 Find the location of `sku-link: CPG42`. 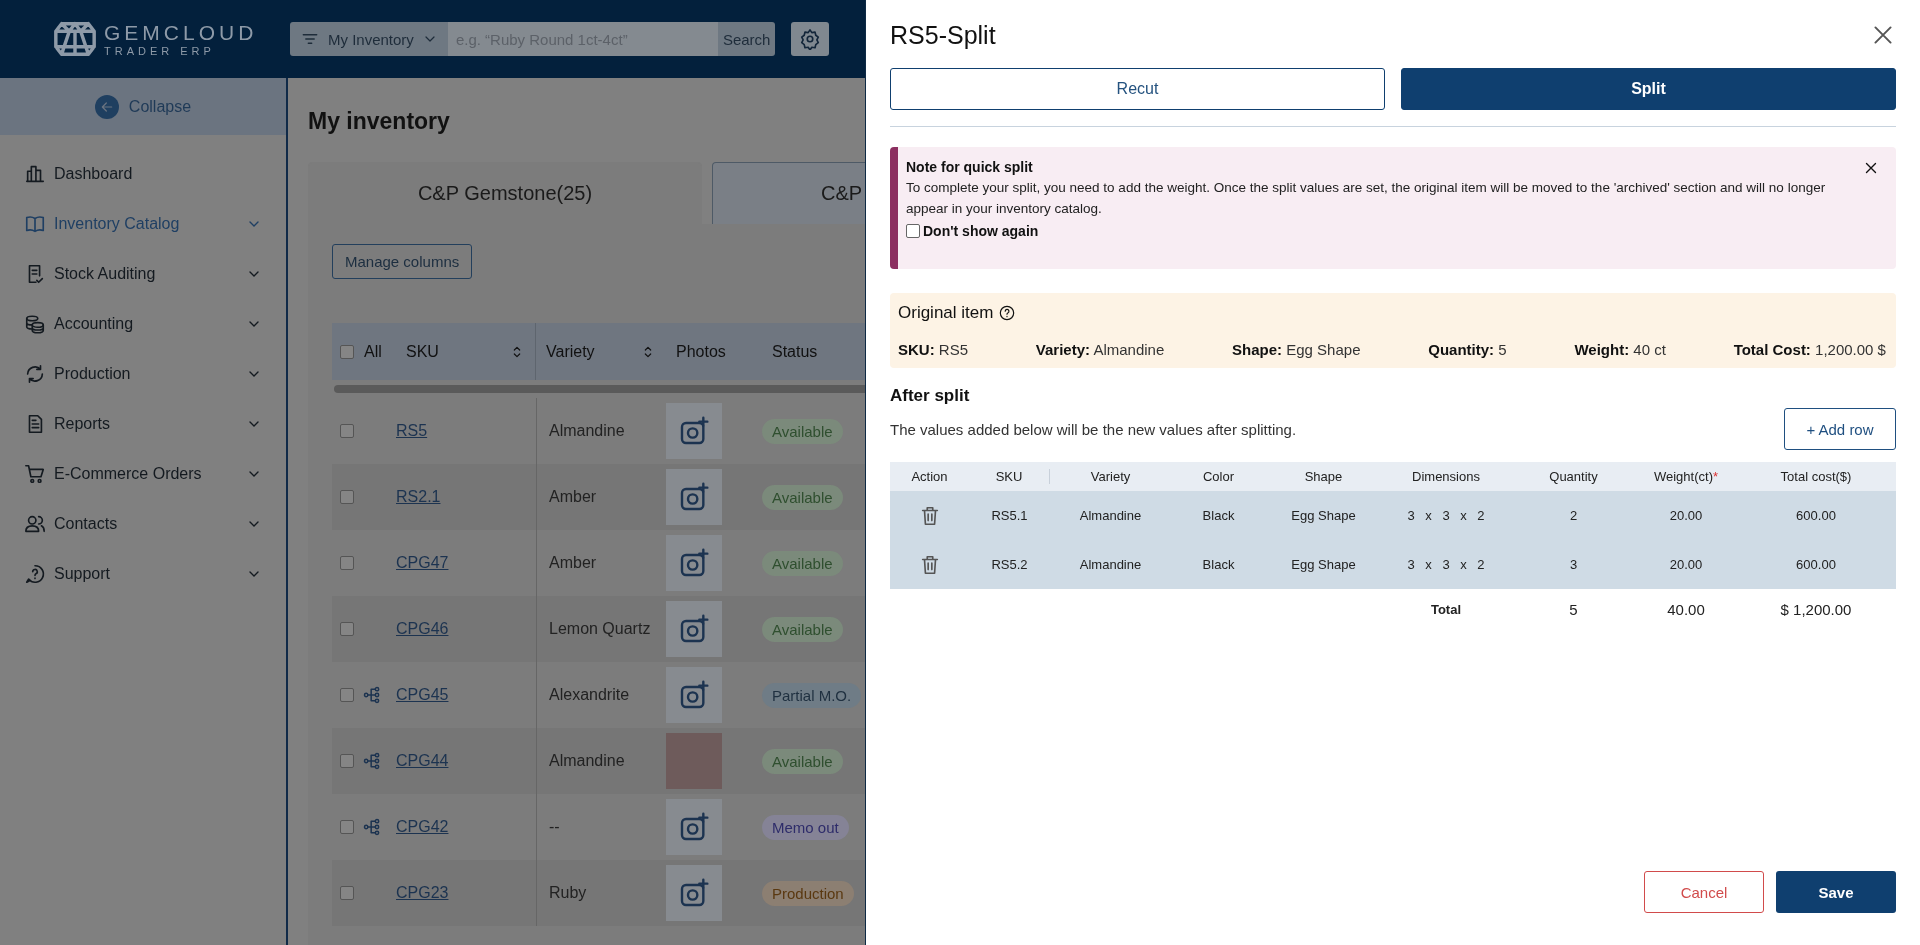

sku-link: CPG42 is located at coordinates (422, 827).